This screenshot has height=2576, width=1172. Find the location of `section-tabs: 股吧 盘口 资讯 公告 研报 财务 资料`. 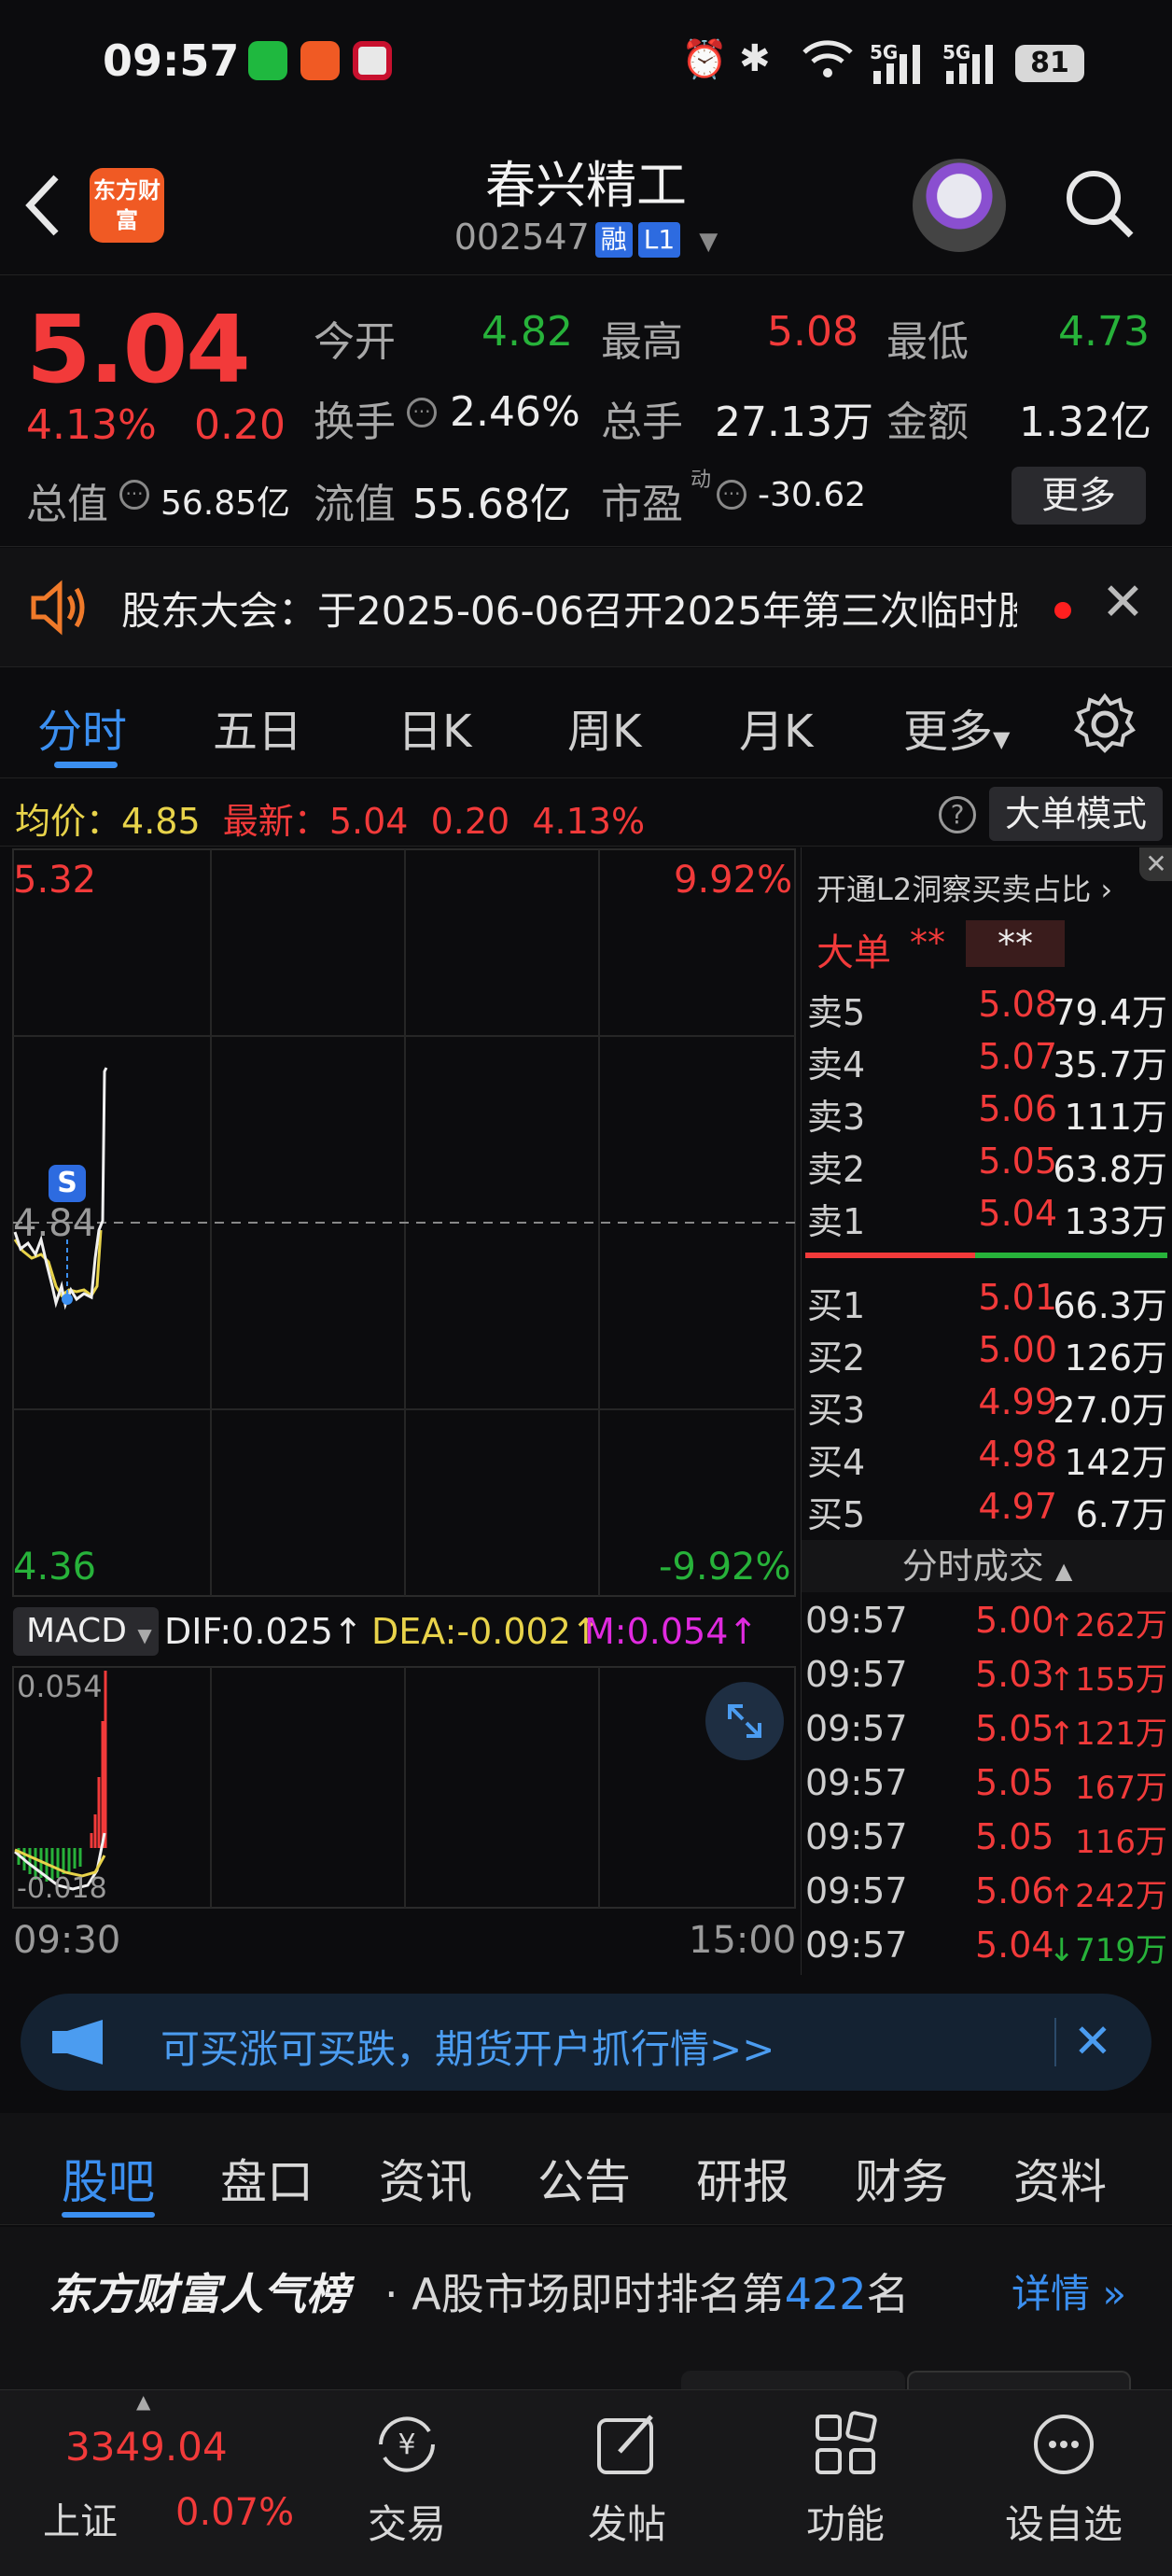

section-tabs: 股吧 盘口 资讯 公告 研报 财务 资料 is located at coordinates (586, 2169).